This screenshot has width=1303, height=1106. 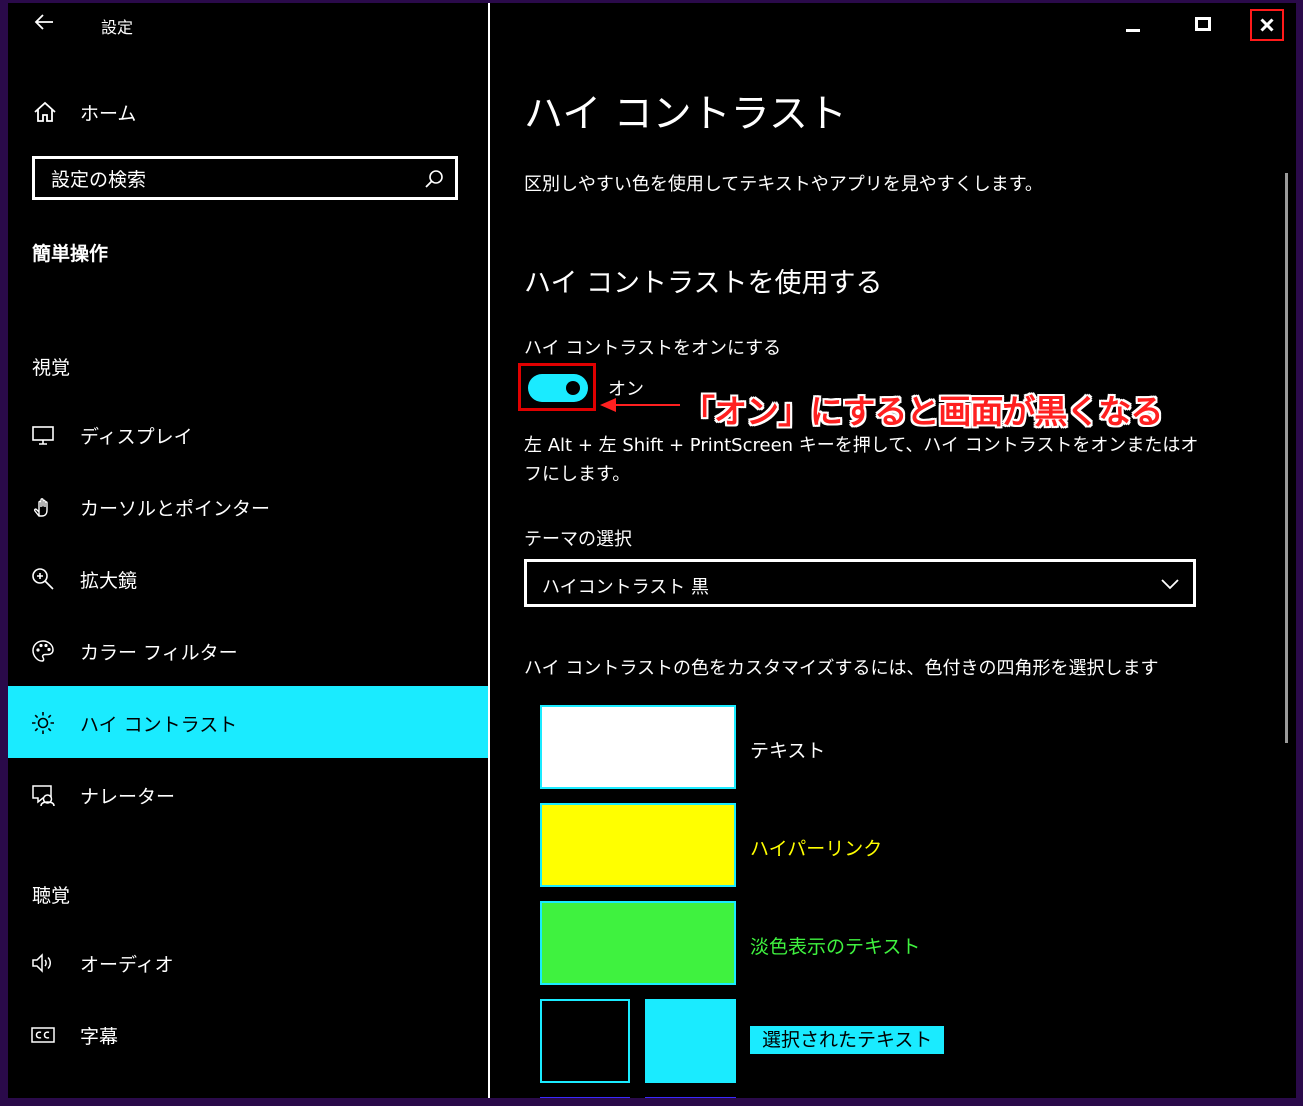 What do you see at coordinates (1133, 30) in the screenshot?
I see `minimize-icon` at bounding box center [1133, 30].